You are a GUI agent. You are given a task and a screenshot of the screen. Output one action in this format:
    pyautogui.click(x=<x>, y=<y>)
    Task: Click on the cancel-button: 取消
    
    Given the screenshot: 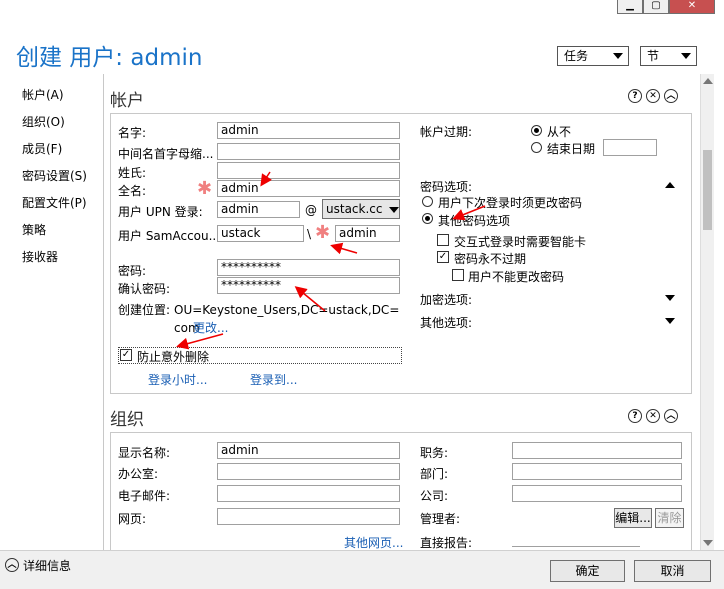 What is the action you would take?
    pyautogui.click(x=672, y=571)
    